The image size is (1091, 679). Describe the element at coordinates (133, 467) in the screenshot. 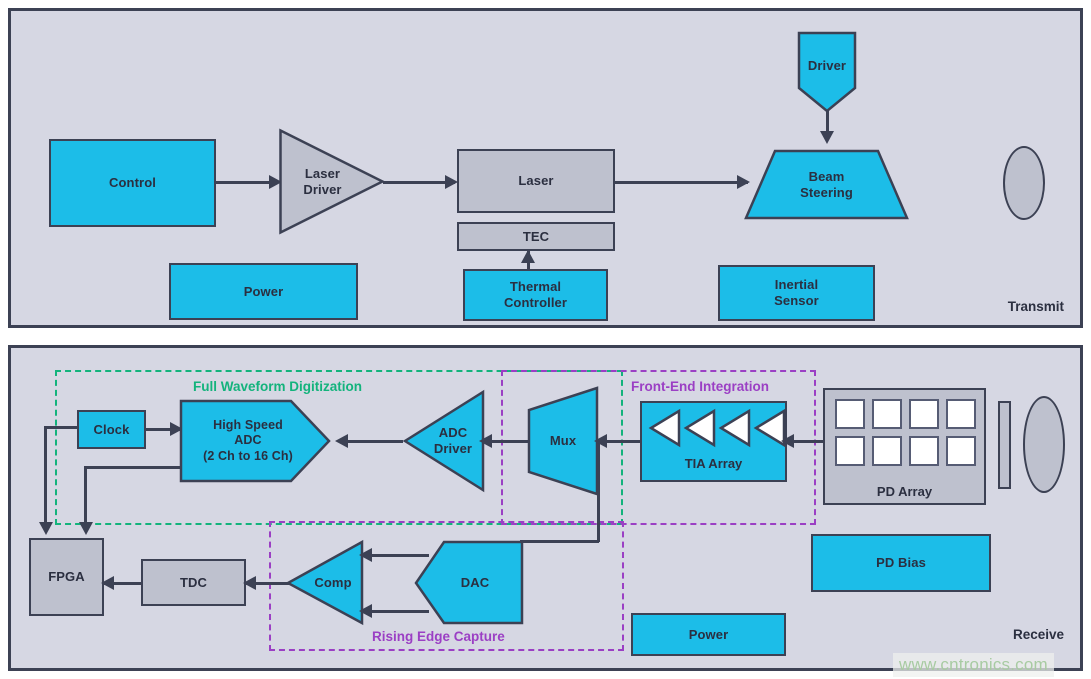

I see `wire-adc-to-fpga-horizontal` at that location.